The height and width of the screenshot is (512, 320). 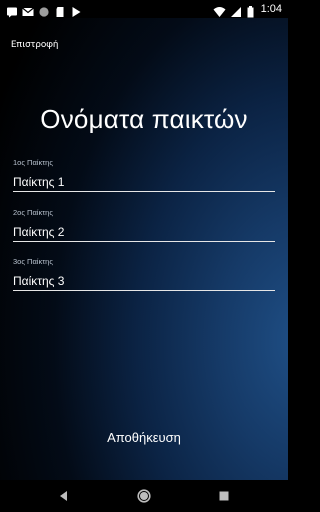 I want to click on page-title: Ονόματα παικτών, so click(x=144, y=119).